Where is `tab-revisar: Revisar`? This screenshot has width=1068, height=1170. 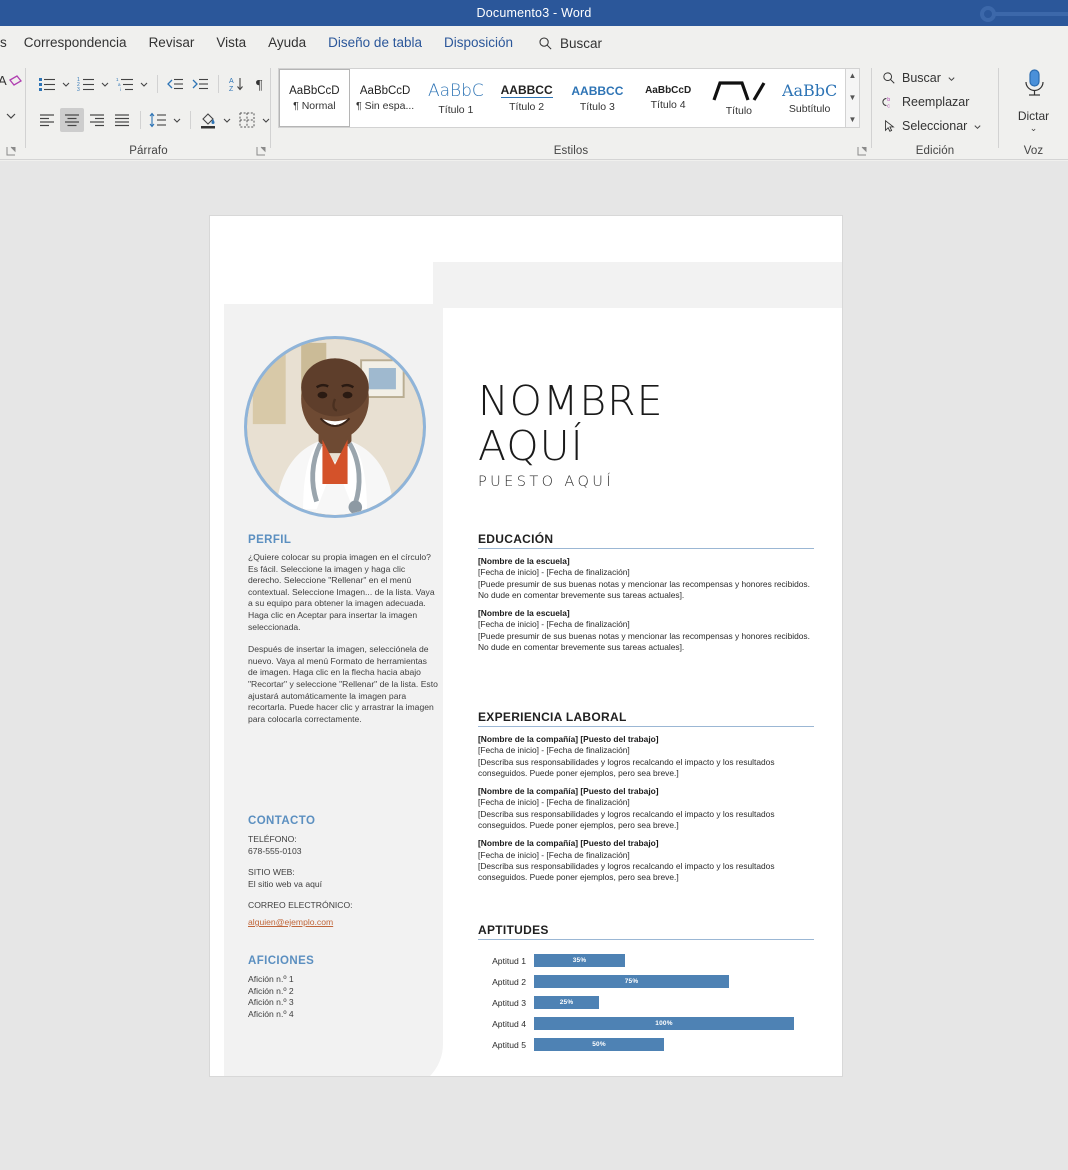 tab-revisar: Revisar is located at coordinates (172, 43).